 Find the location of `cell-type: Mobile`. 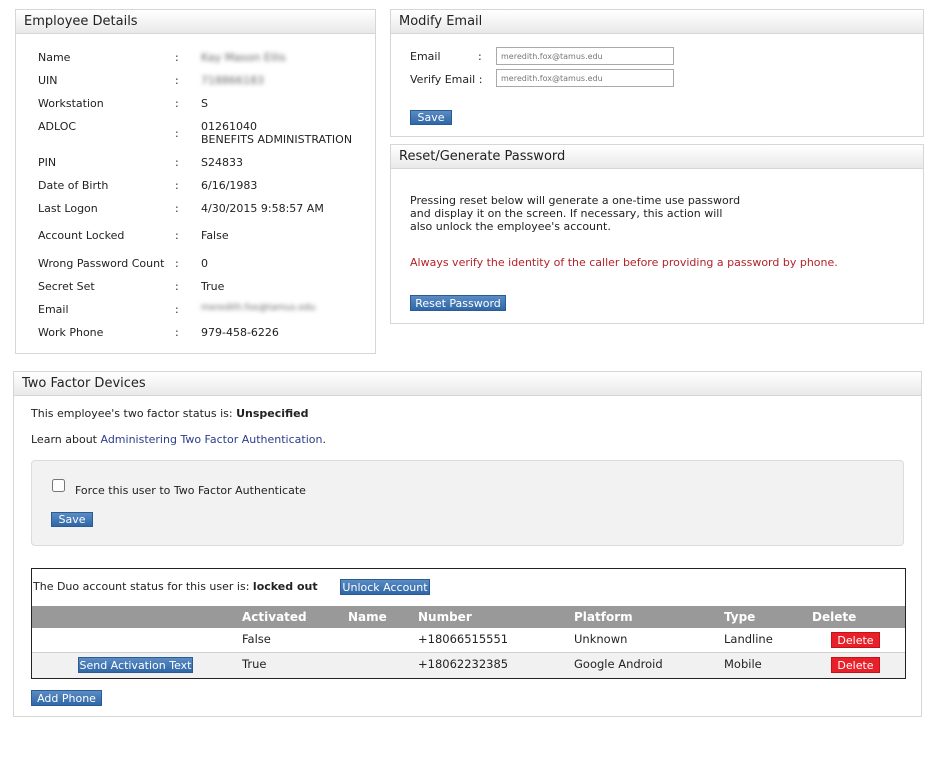

cell-type: Mobile is located at coordinates (743, 664).